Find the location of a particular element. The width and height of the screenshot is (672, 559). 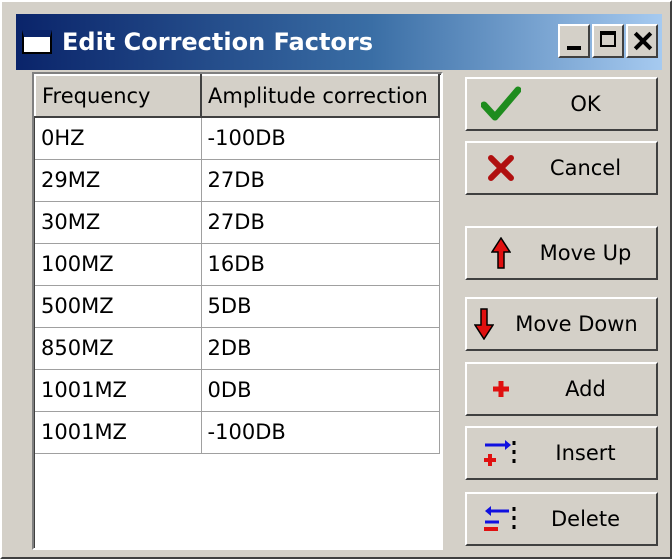

frequency-cell: 29MZ is located at coordinates (118, 180).